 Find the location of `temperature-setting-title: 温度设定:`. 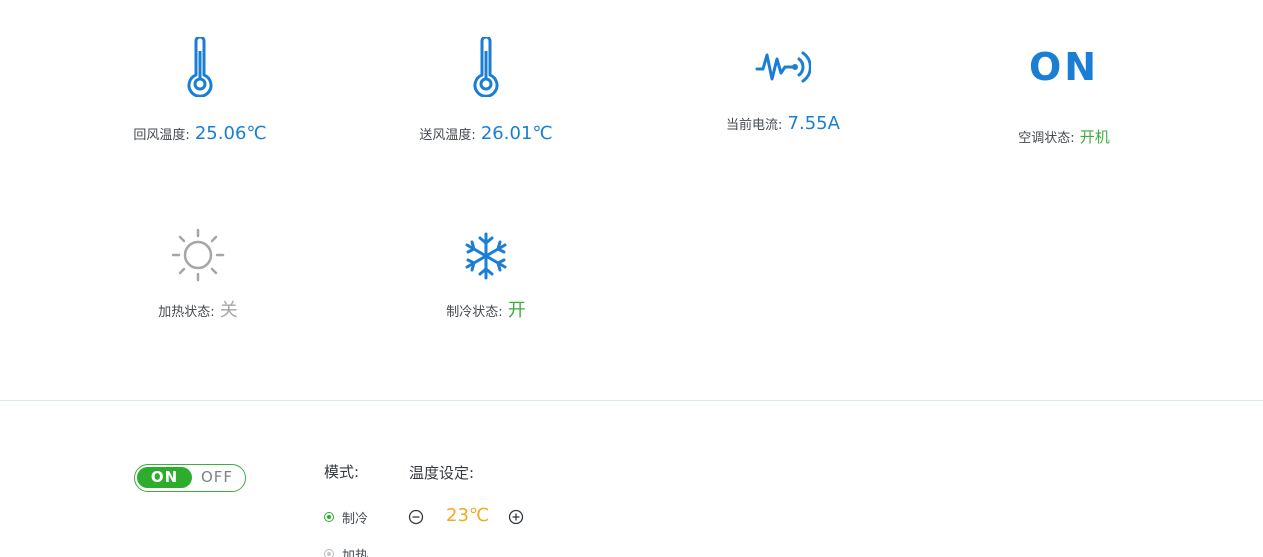

temperature-setting-title: 温度设定: is located at coordinates (442, 473).